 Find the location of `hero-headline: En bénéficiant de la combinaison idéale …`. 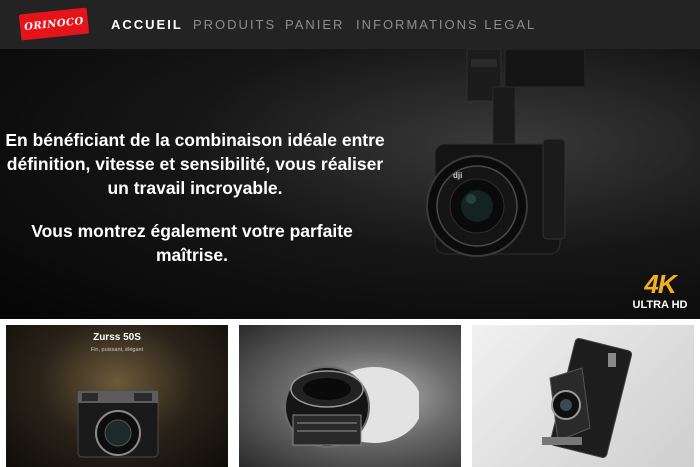

hero-headline: En bénéficiant de la combinaison idéale … is located at coordinates (195, 164).